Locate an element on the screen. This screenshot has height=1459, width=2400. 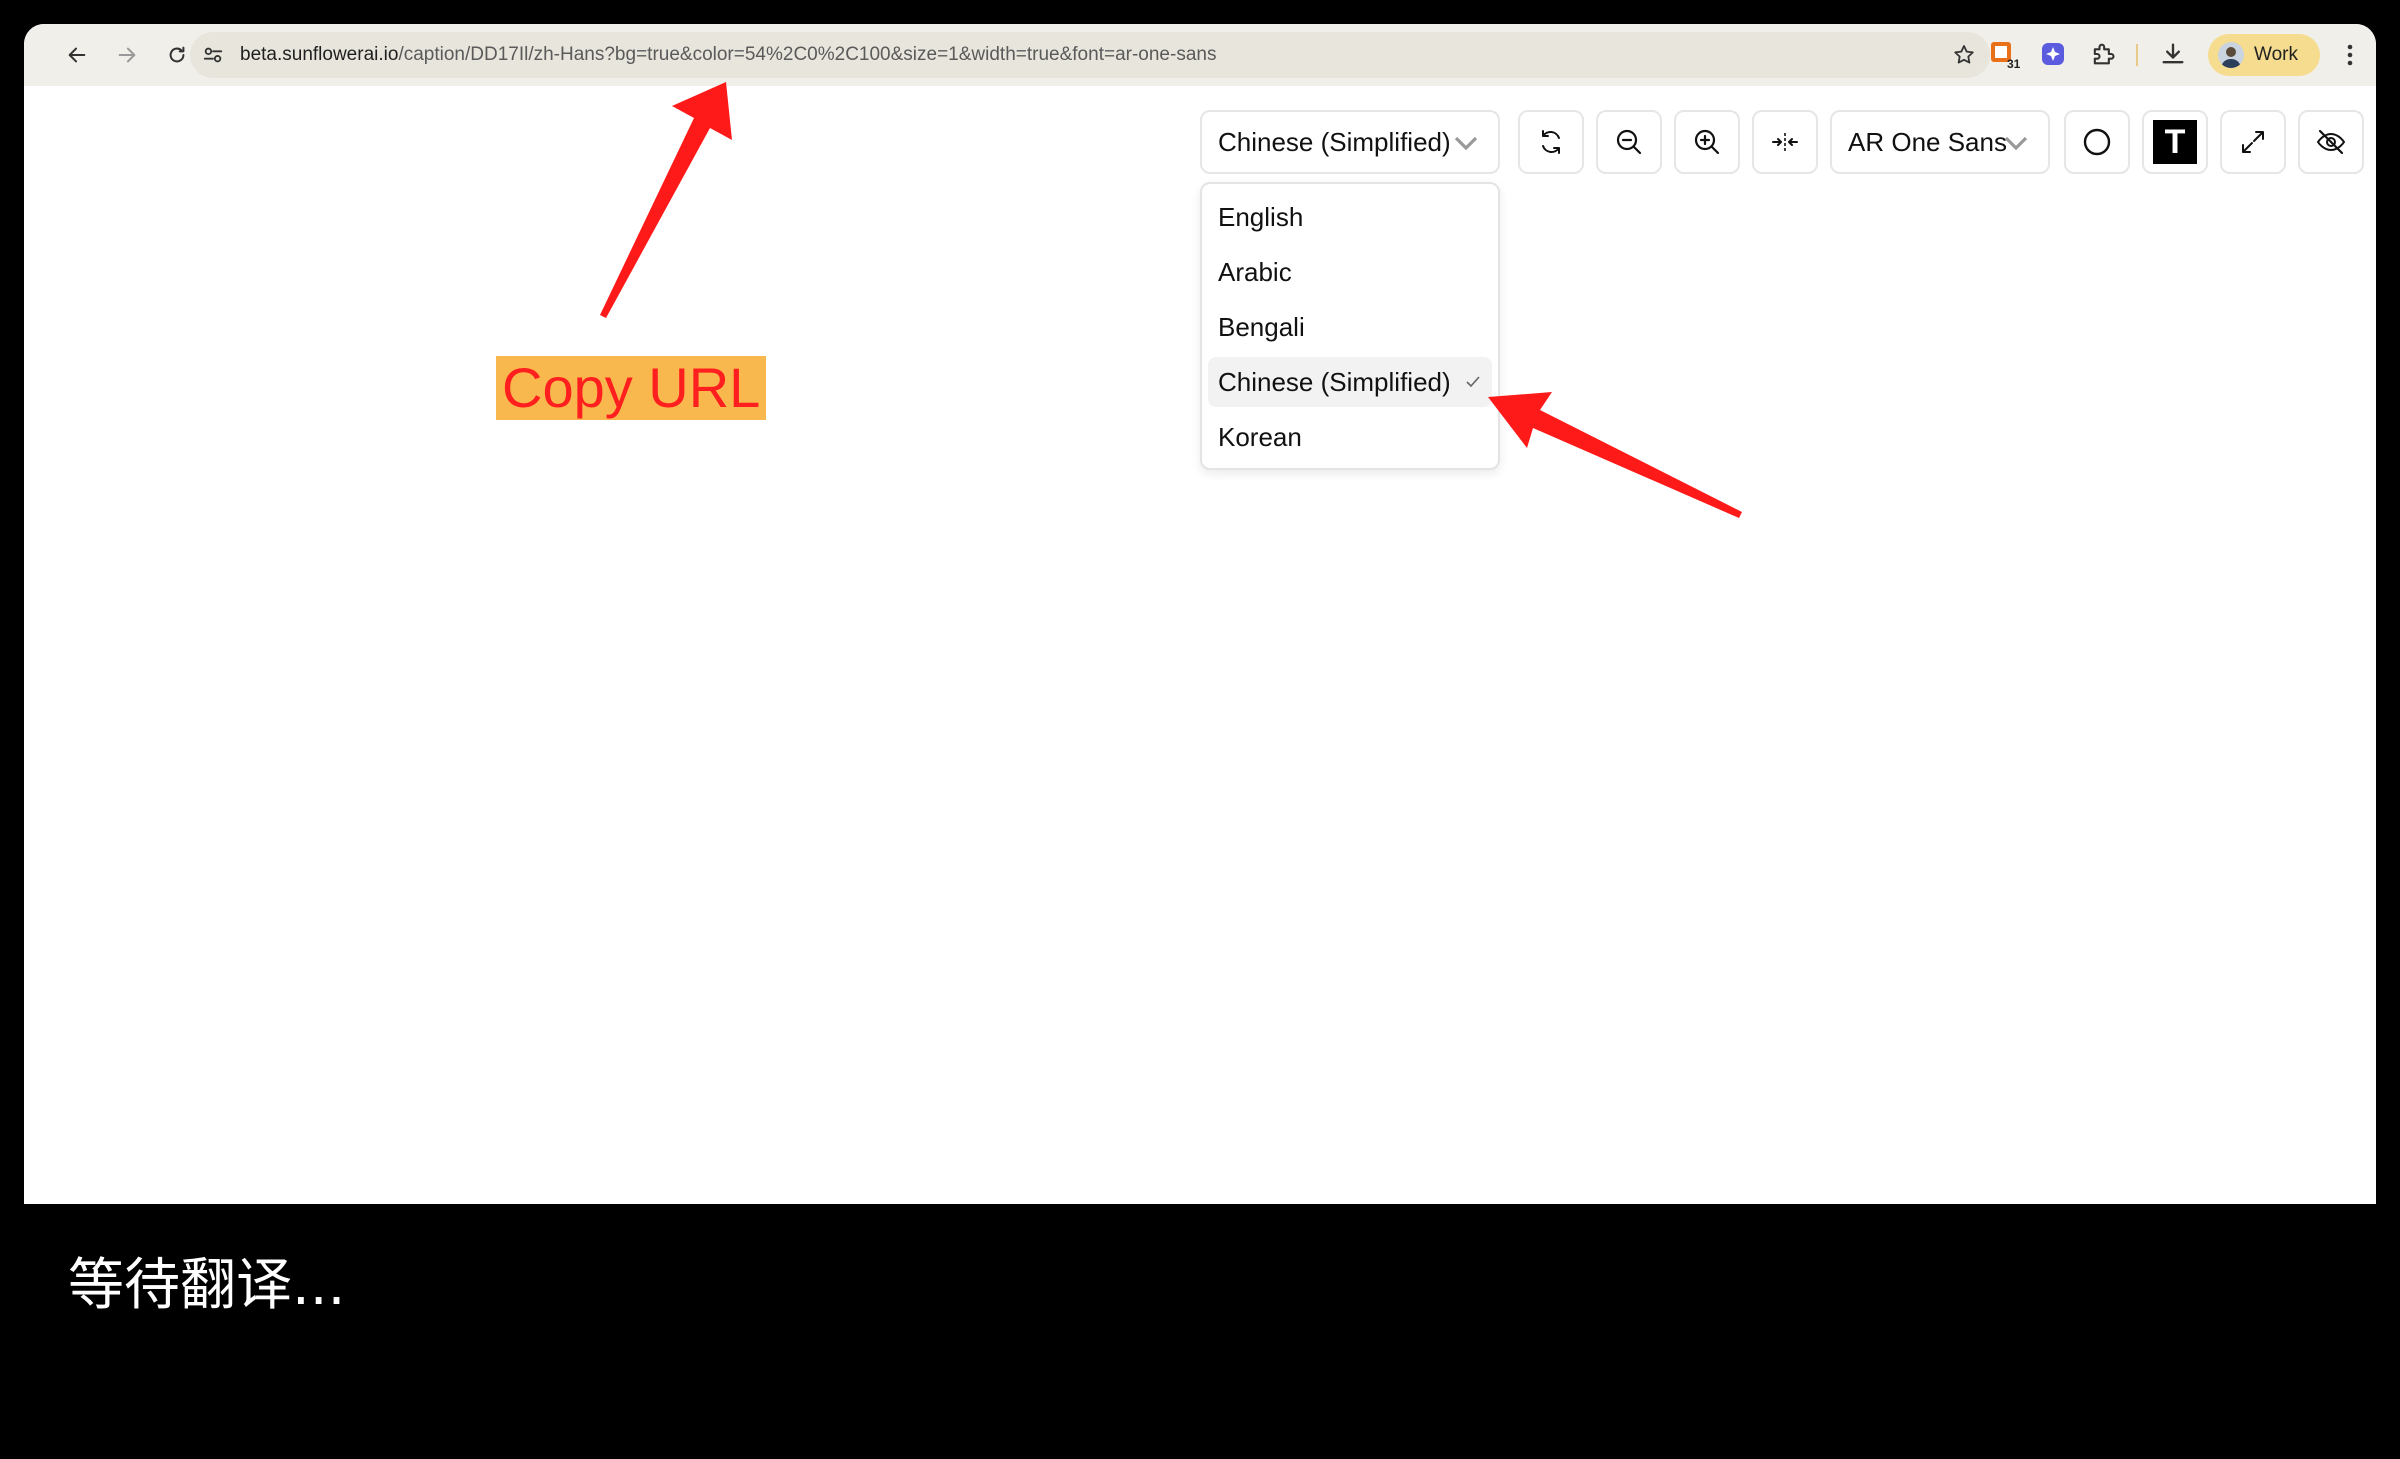
refresh-icon is located at coordinates (1551, 142).